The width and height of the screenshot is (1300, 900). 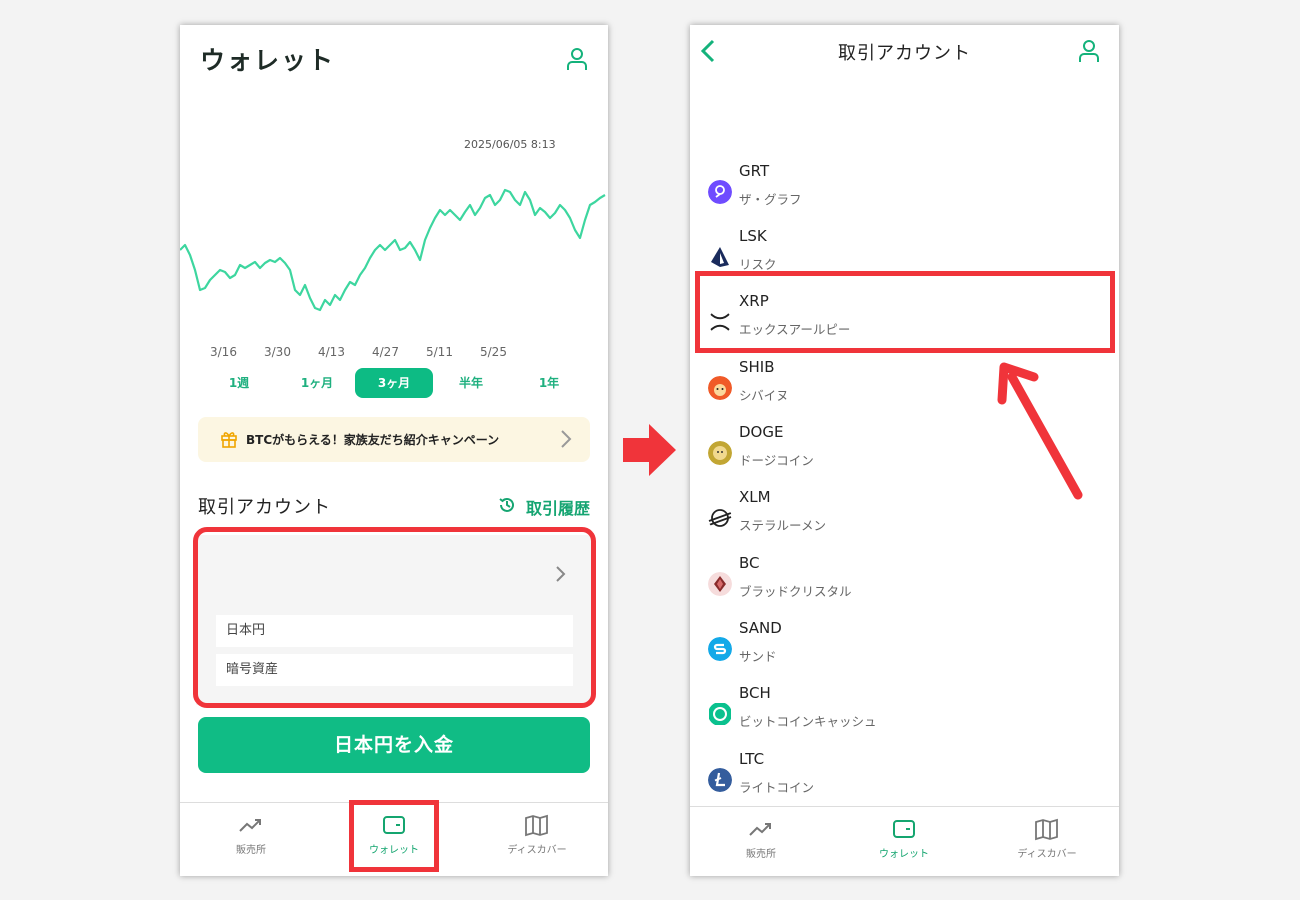 I want to click on gift-icon, so click(x=229, y=440).